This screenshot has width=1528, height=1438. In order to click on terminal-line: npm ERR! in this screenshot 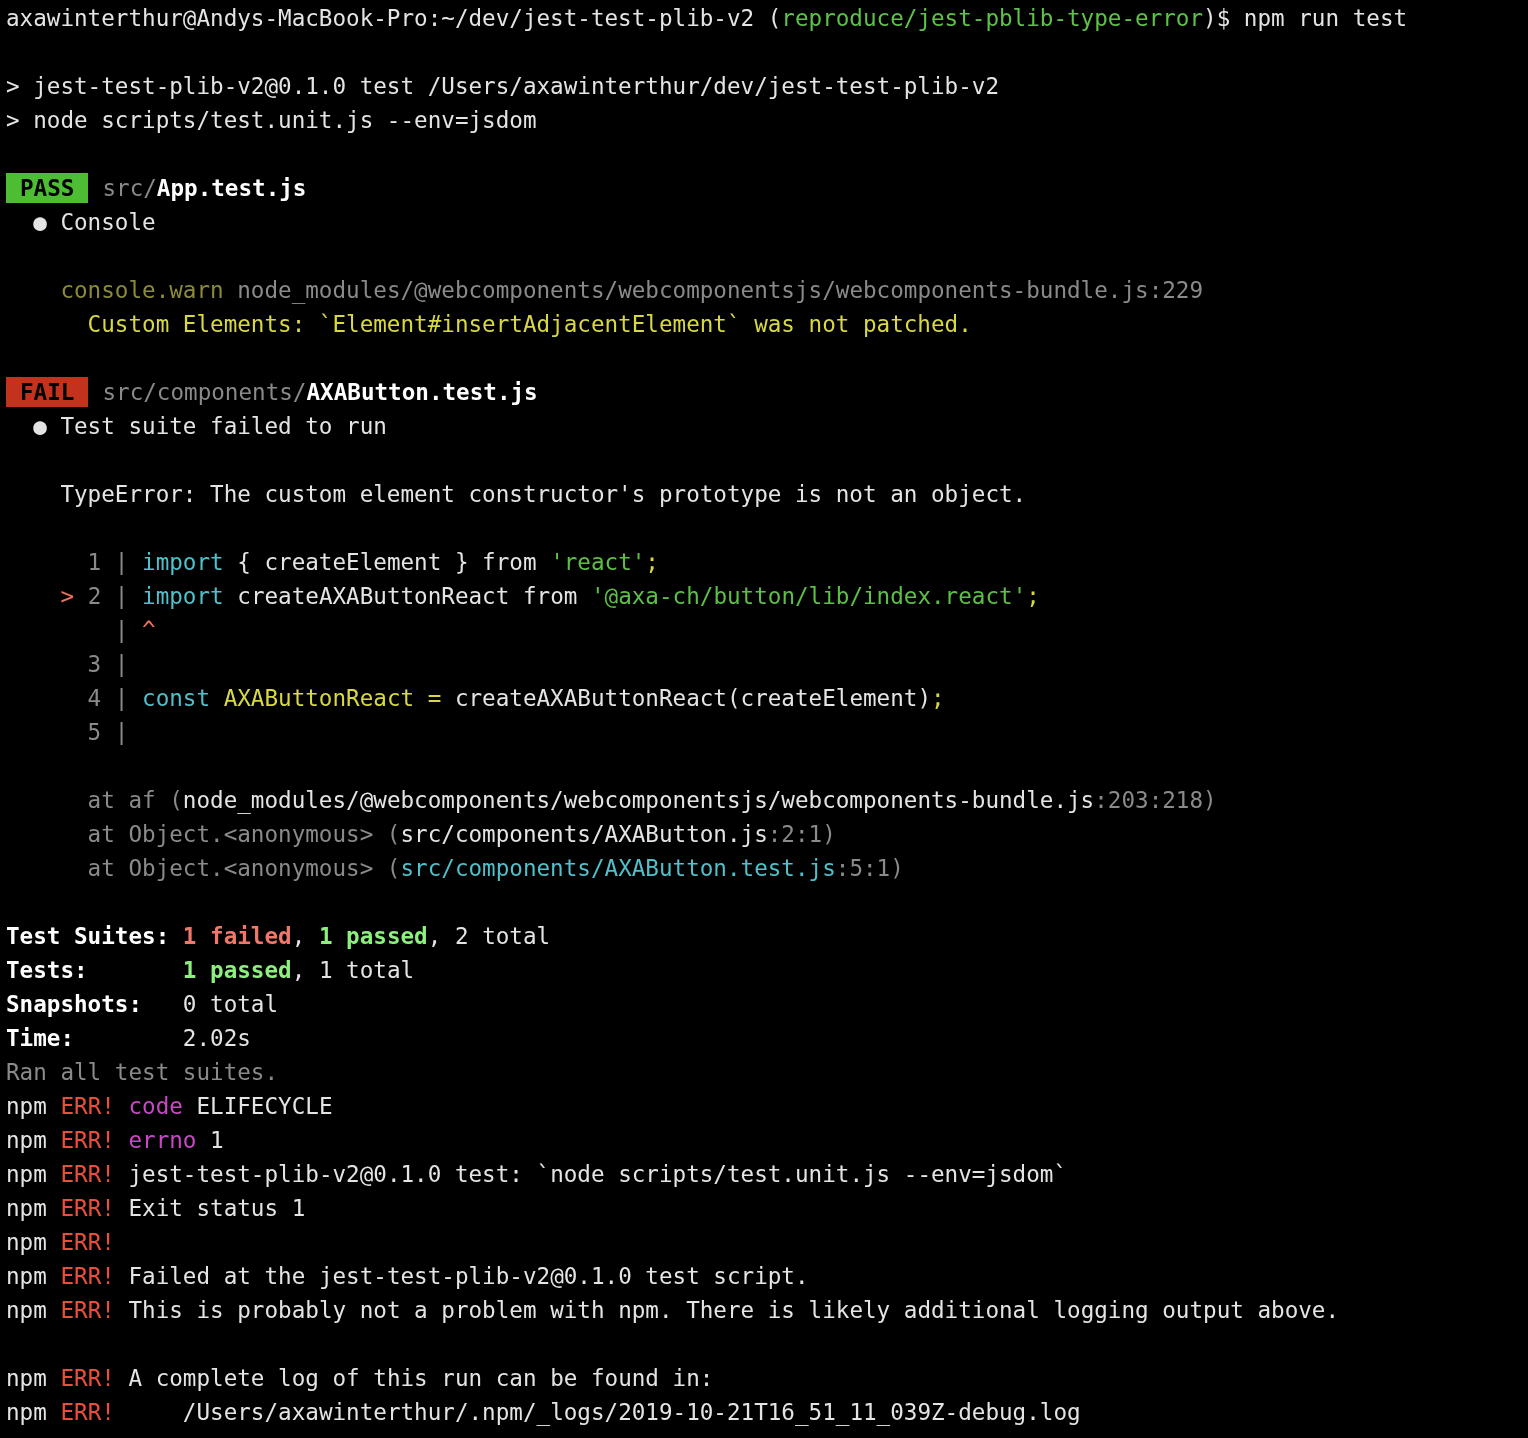, I will do `click(60, 1242)`.